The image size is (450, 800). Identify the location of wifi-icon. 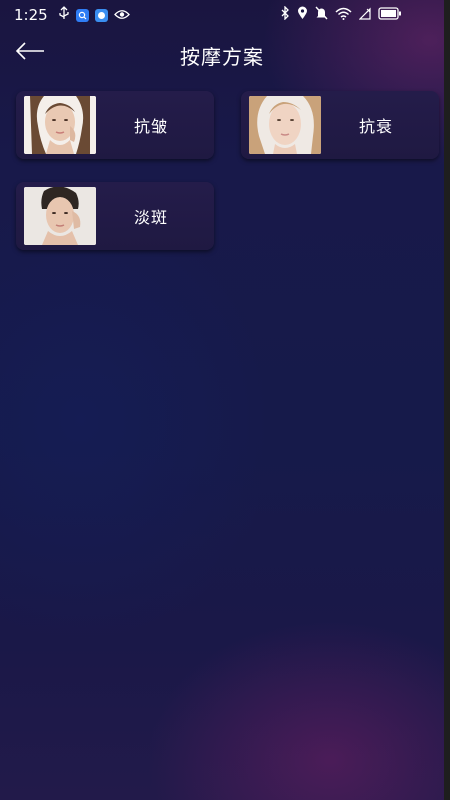
(343, 15).